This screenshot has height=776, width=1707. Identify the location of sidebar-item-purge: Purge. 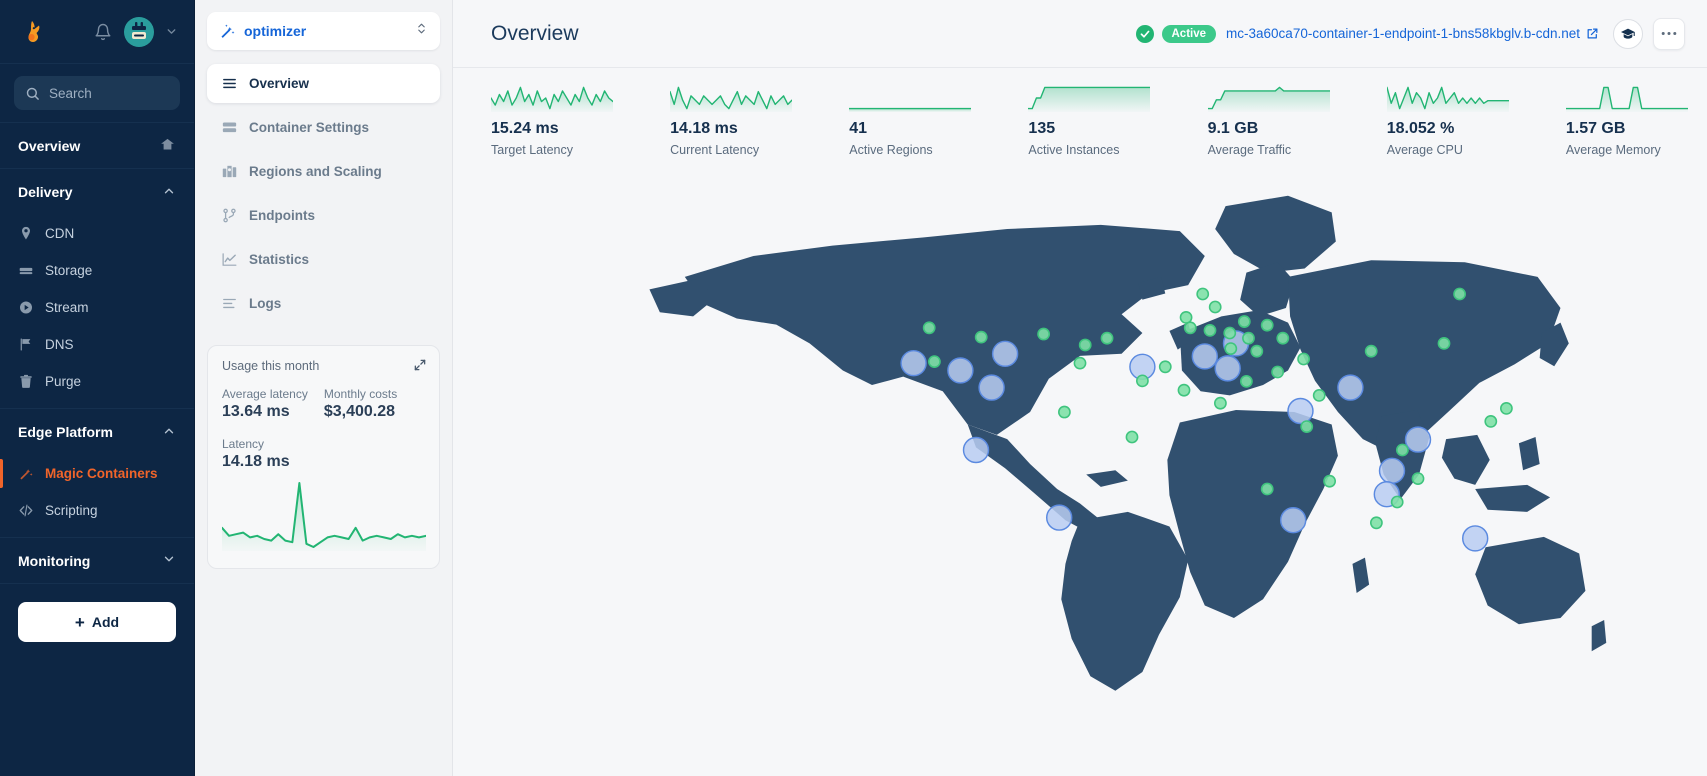
(97, 381).